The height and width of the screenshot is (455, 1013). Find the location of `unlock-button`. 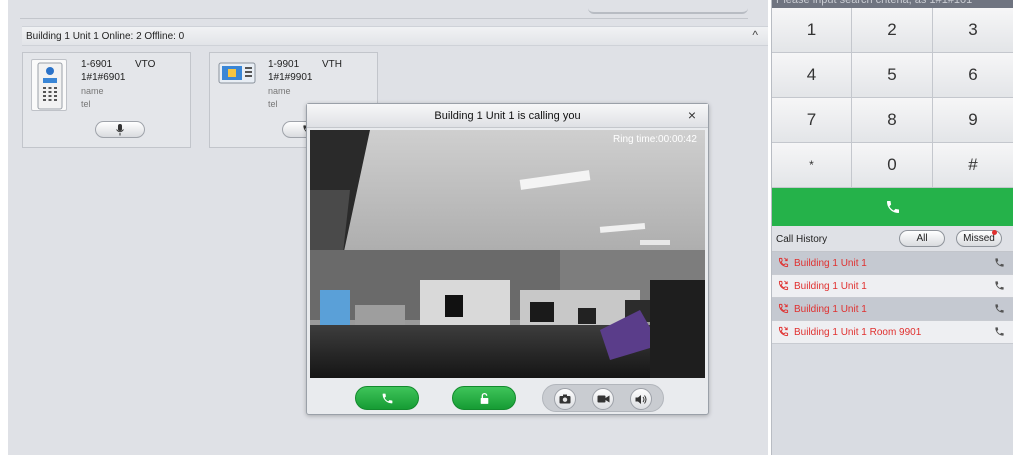

unlock-button is located at coordinates (484, 398).